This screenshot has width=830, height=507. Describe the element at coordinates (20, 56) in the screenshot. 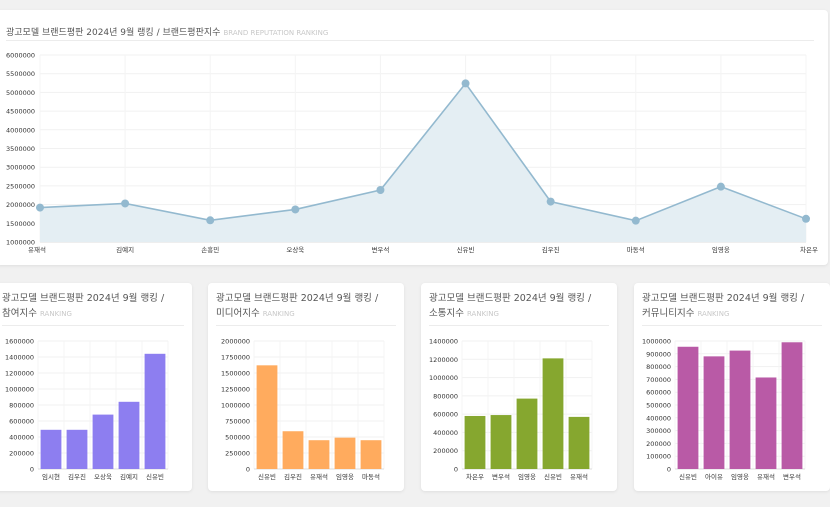

I see `y-tick-label: 6000000` at that location.